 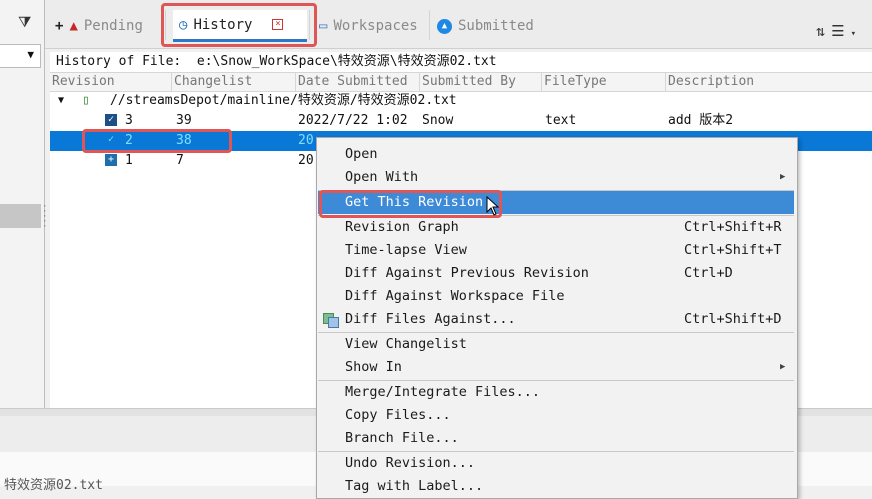 What do you see at coordinates (53, 485) in the screenshot?
I see `status-text: 特效资源02.txt` at bounding box center [53, 485].